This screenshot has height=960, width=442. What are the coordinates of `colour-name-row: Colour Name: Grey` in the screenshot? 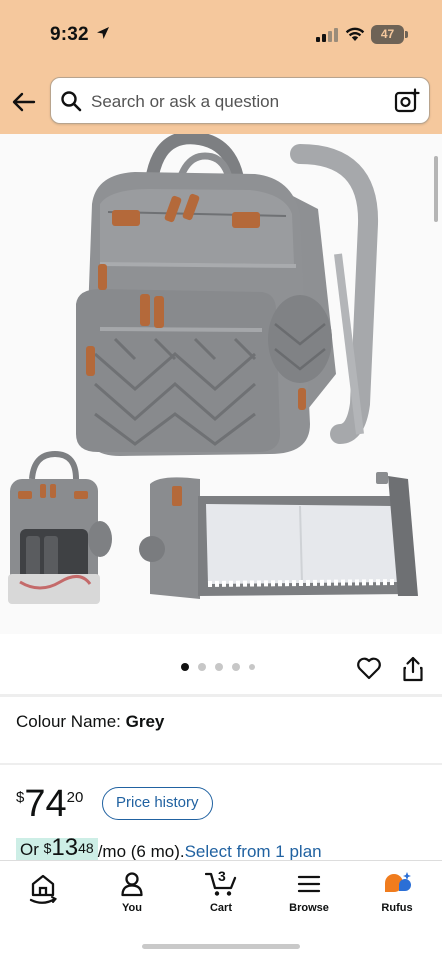 It's located at (90, 722).